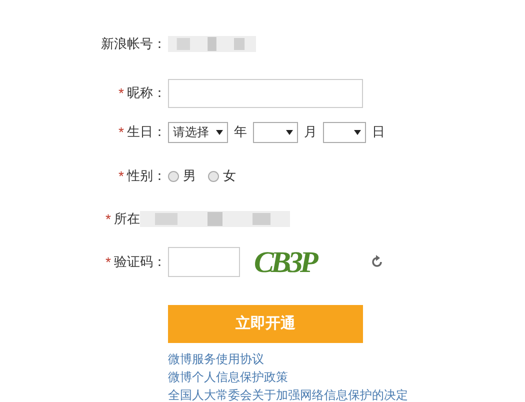 This screenshot has height=402, width=525. What do you see at coordinates (127, 219) in the screenshot?
I see `field-label: 所在` at bounding box center [127, 219].